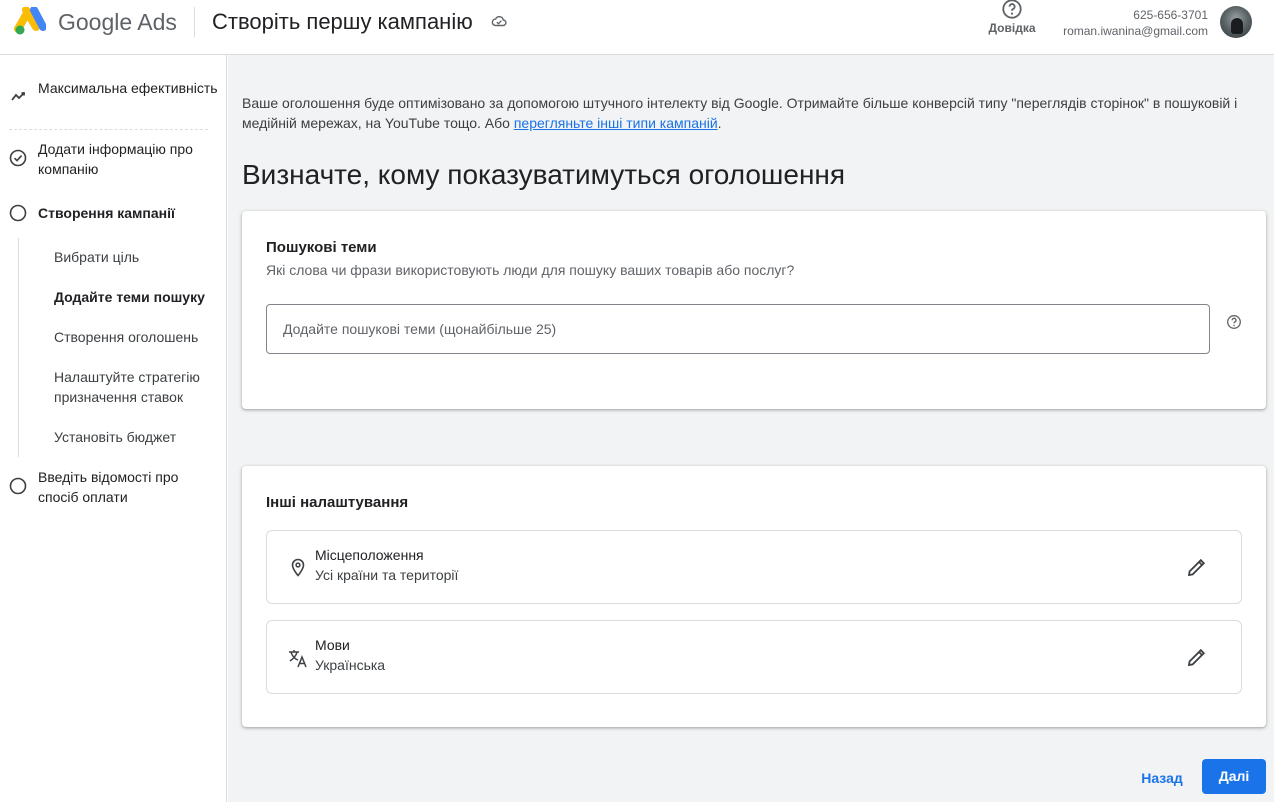  Describe the element at coordinates (1170, 15) in the screenshot. I see `account-phone: 625-656-3701` at that location.